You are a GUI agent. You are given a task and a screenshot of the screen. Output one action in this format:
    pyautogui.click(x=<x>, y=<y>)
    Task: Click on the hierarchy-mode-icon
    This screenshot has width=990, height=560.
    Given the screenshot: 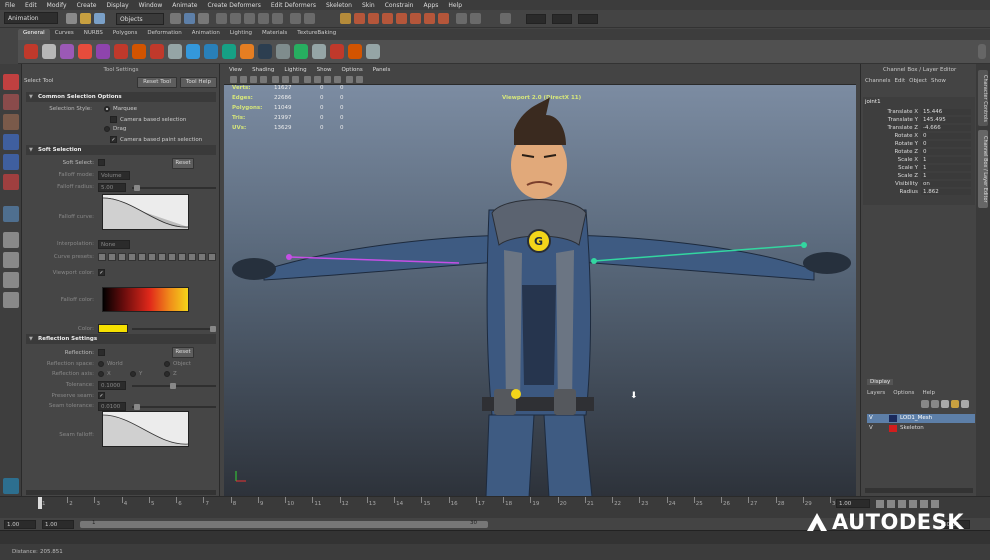 What is the action you would take?
    pyautogui.click(x=175, y=18)
    